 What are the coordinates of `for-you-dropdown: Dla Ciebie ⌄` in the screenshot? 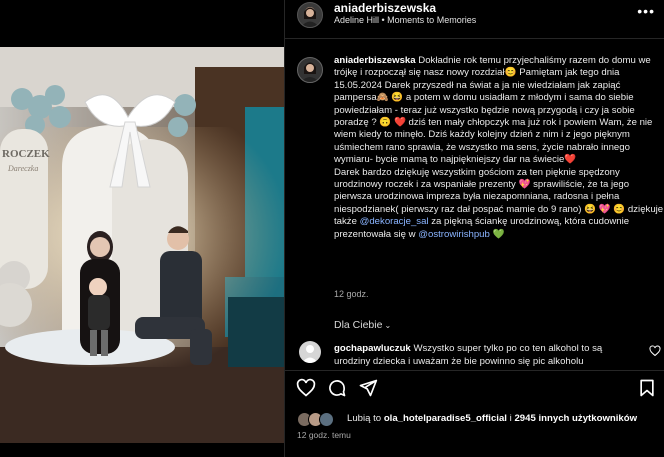 It's located at (362, 325).